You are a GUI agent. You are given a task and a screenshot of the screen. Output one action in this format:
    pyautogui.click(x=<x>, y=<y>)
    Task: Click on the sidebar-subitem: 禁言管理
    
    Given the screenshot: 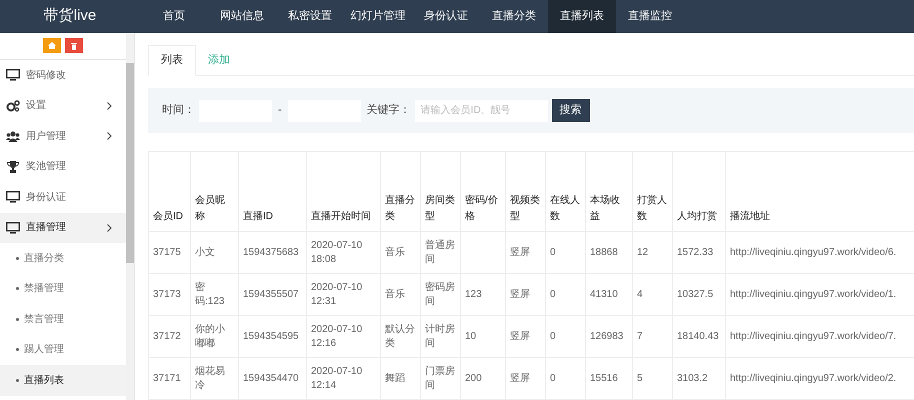 What is the action you would take?
    pyautogui.click(x=63, y=319)
    